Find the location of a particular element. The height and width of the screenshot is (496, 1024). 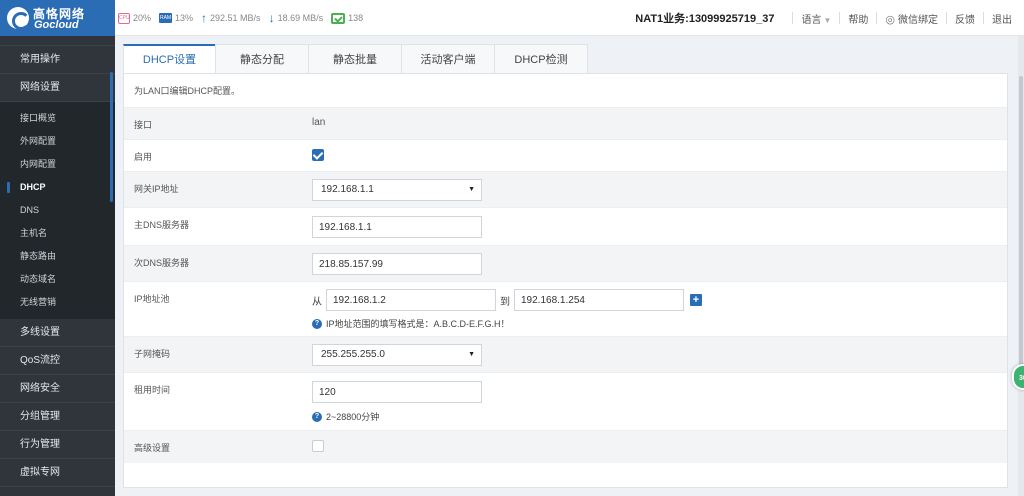

advanced-label: 高级设置 is located at coordinates (152, 448).